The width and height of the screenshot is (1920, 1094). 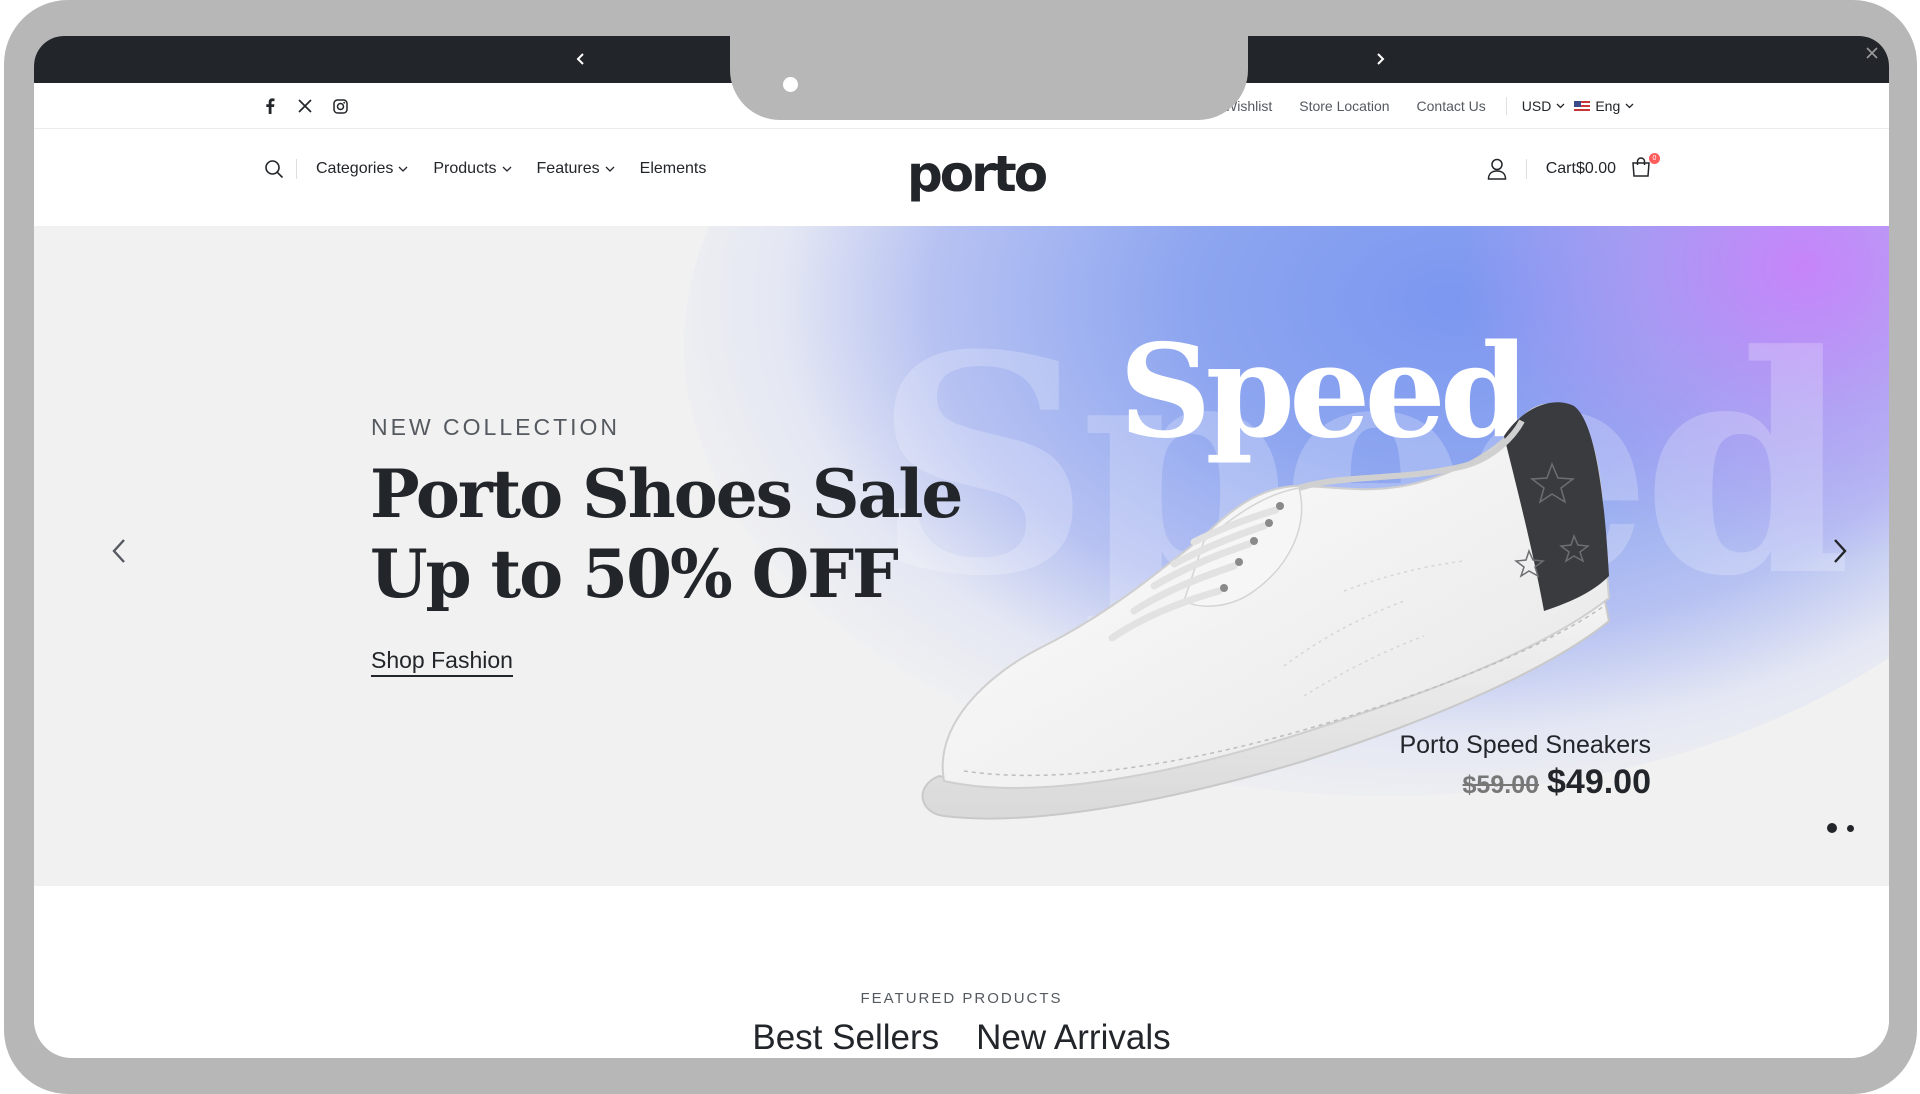 What do you see at coordinates (989, 78) in the screenshot?
I see `camera-notch` at bounding box center [989, 78].